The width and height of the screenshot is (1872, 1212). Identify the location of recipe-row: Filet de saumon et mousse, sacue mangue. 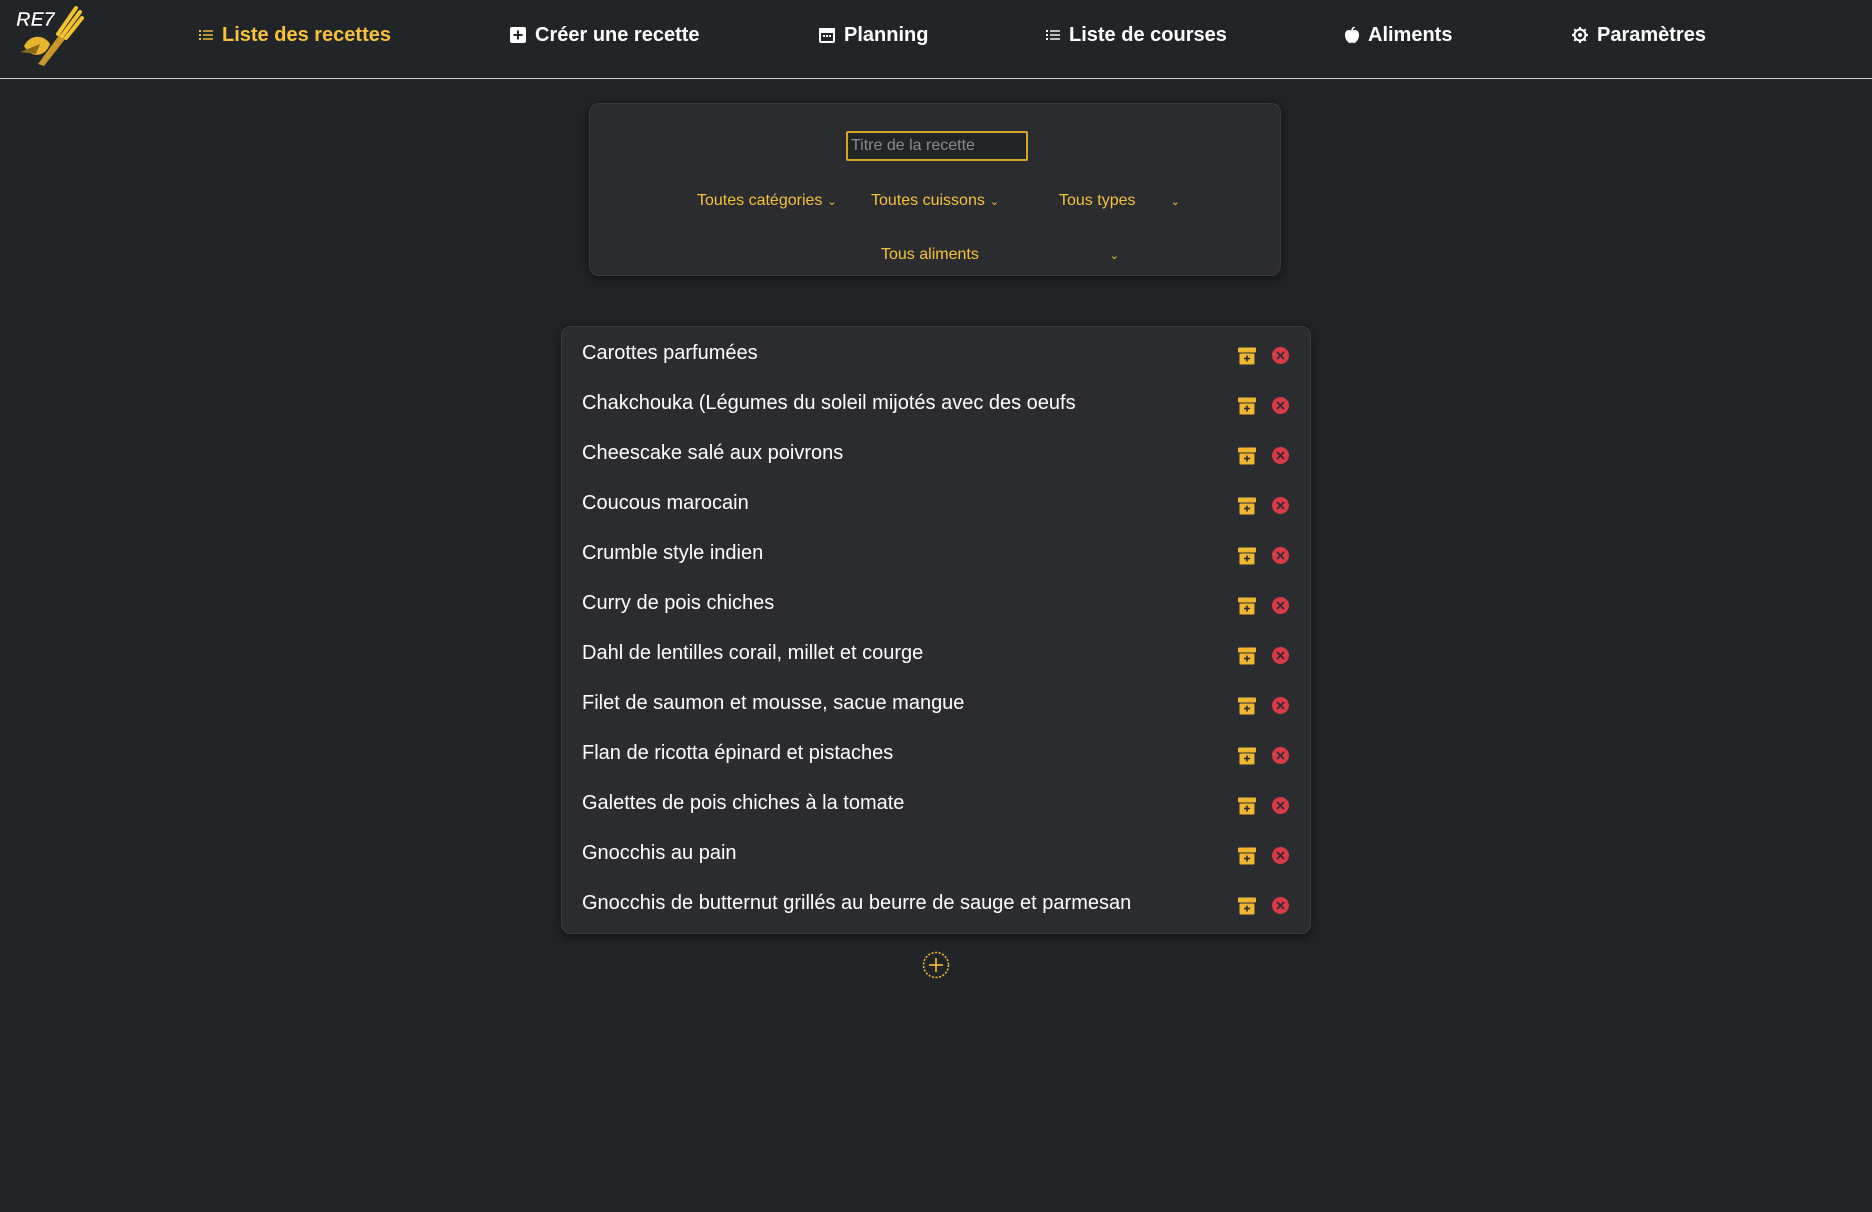
(936, 707).